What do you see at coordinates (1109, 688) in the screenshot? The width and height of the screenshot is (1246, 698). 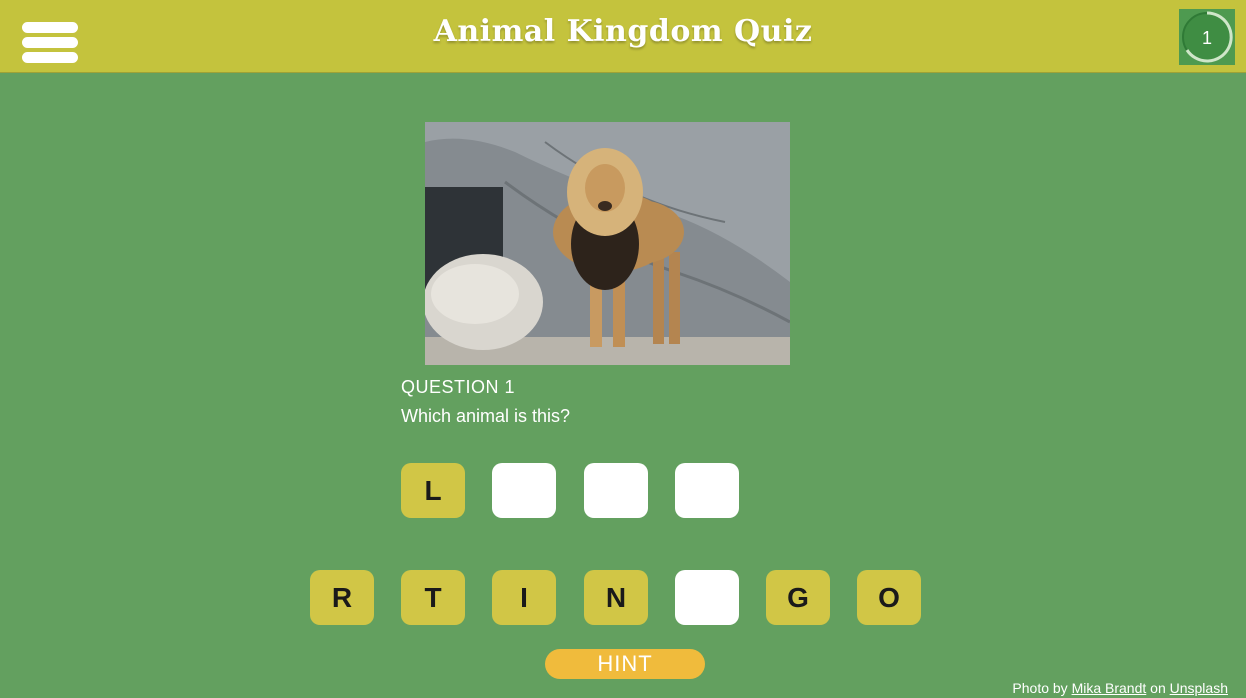 I see `author-link: Mika Brandt` at bounding box center [1109, 688].